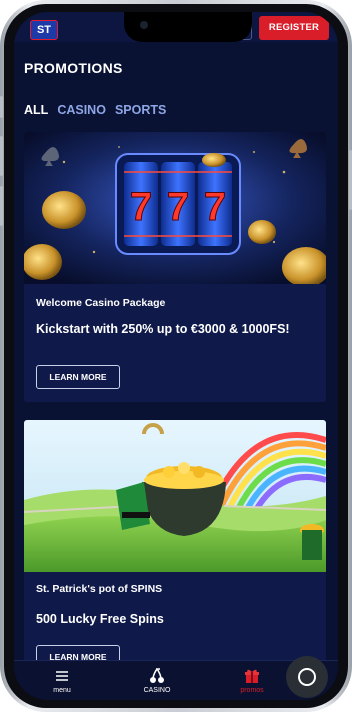  I want to click on learn-more-button: LEARN MORE, so click(78, 377).